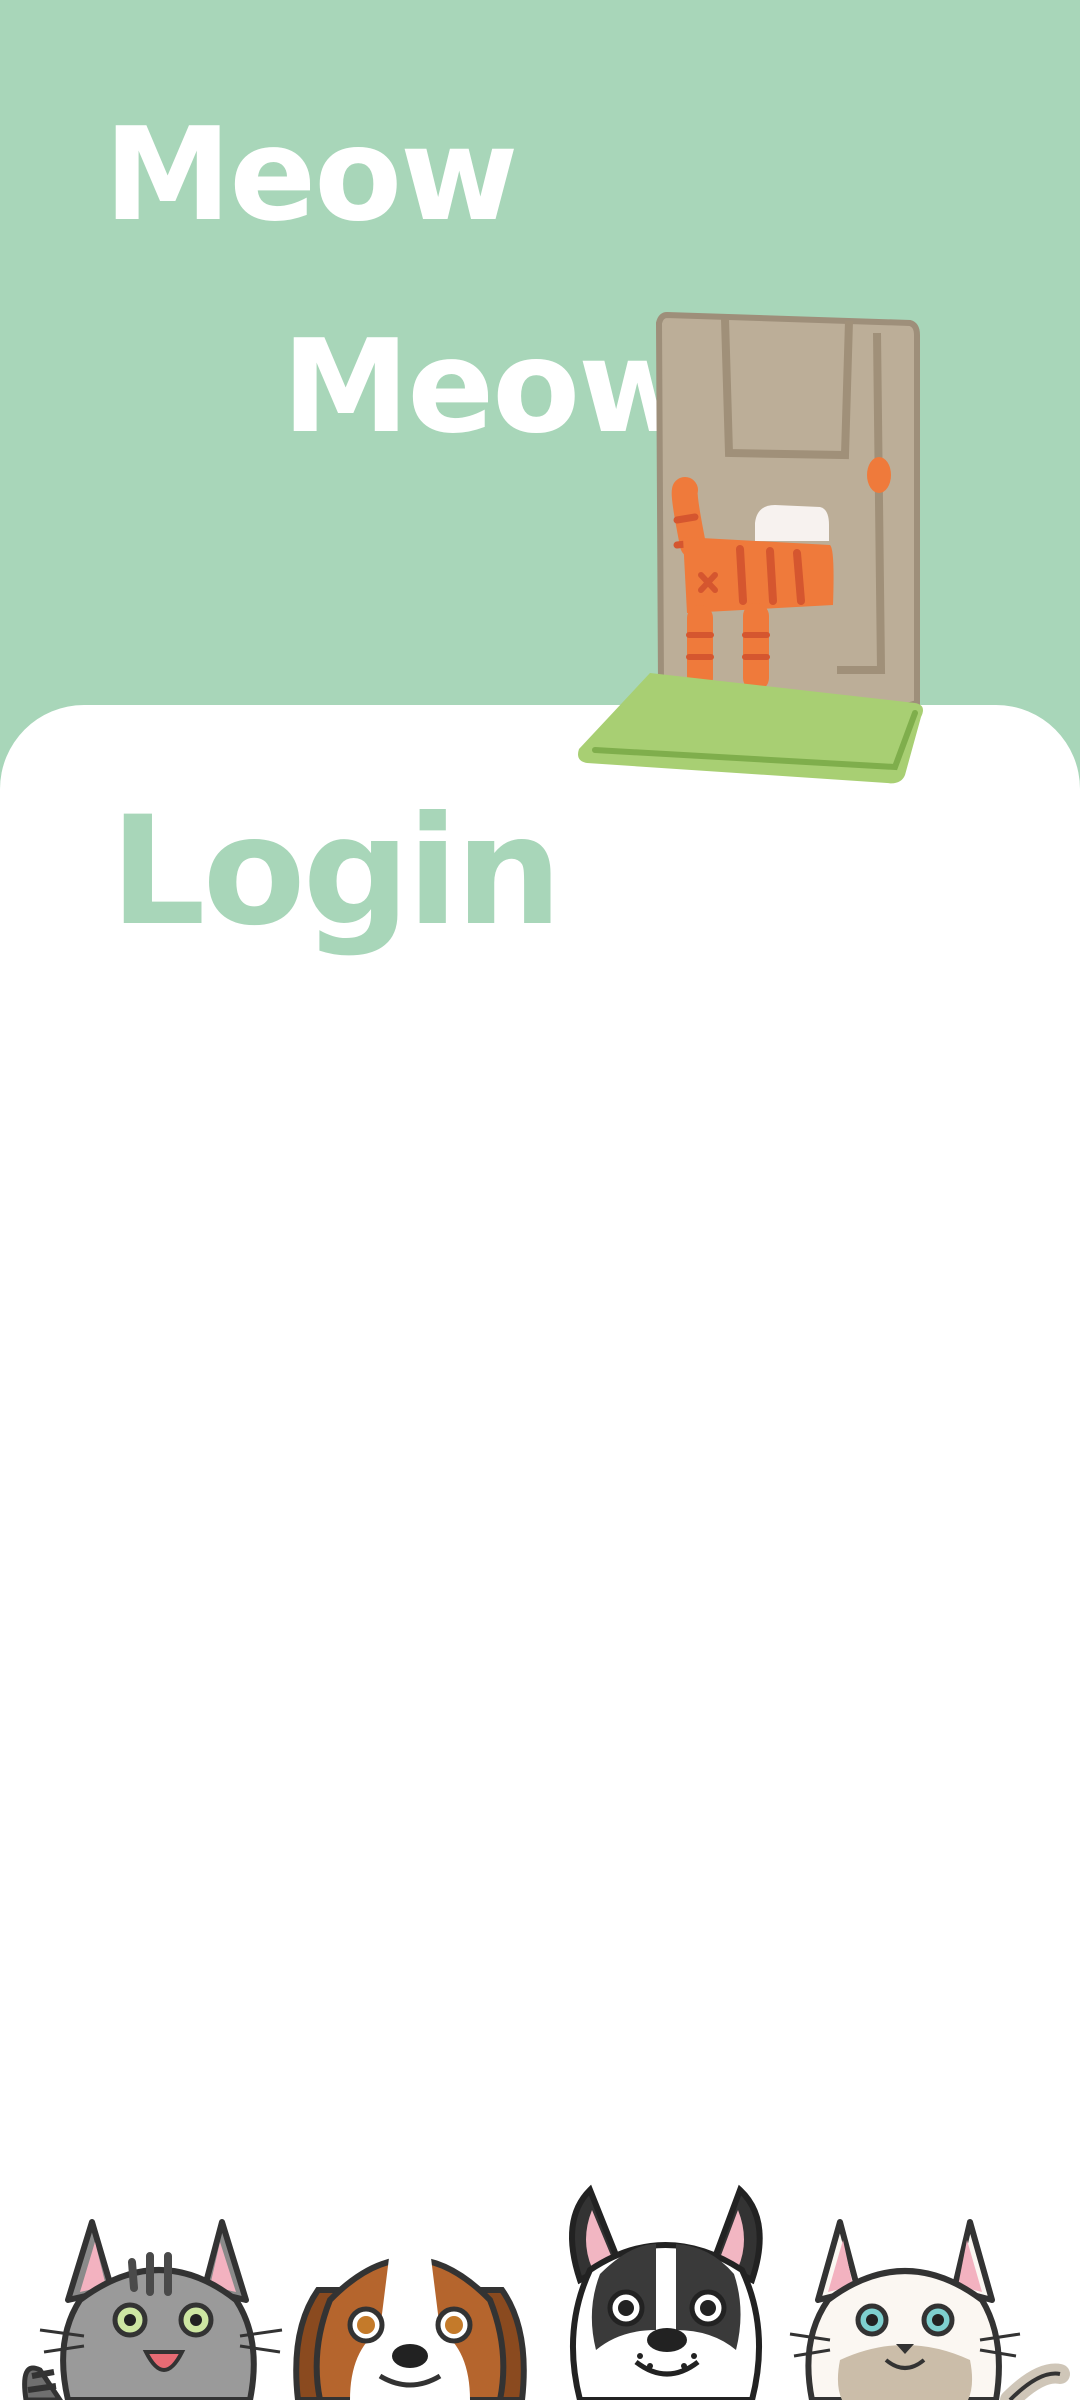  Describe the element at coordinates (750, 547) in the screenshot. I see `cat-door-illustration` at that location.